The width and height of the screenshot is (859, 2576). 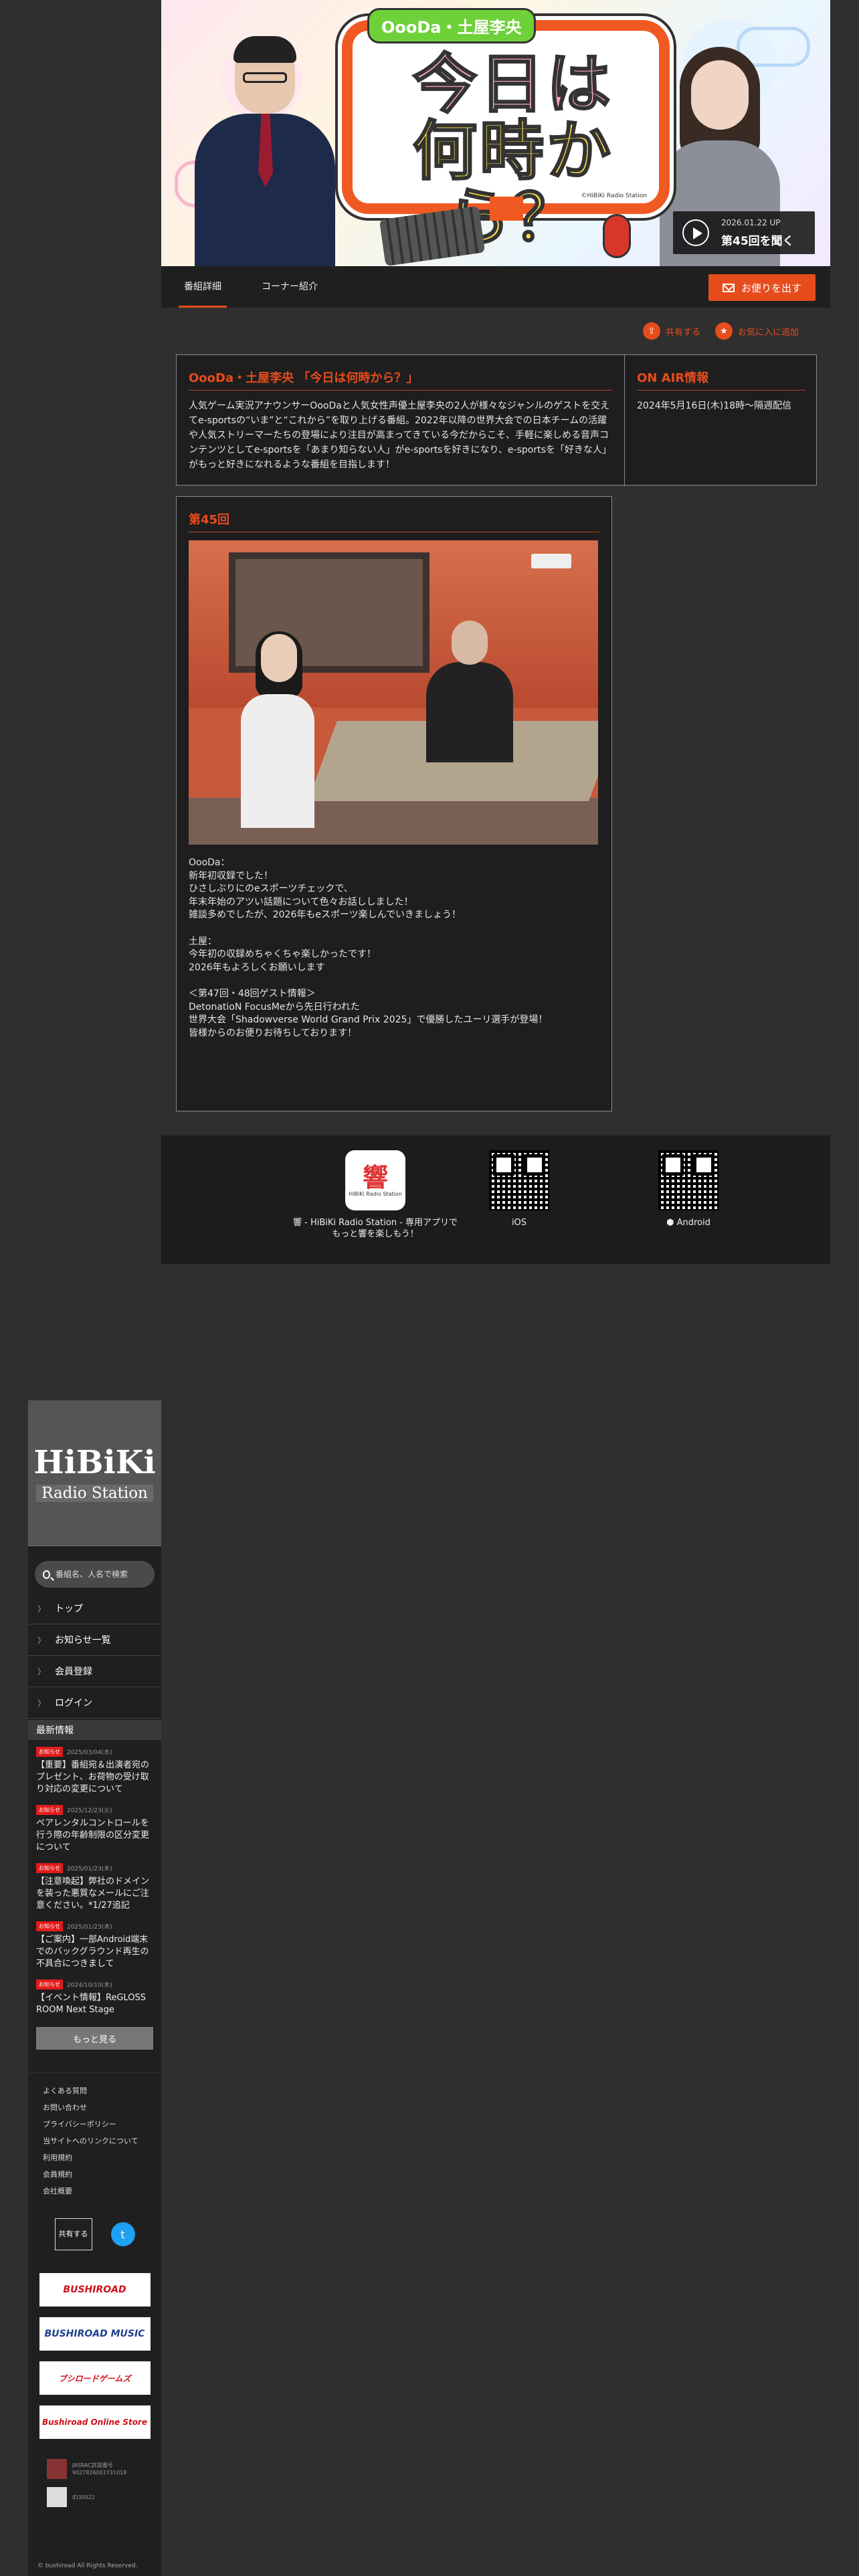 I want to click on sidebar-item-news: 〉お知らせ一覧, so click(x=94, y=1640).